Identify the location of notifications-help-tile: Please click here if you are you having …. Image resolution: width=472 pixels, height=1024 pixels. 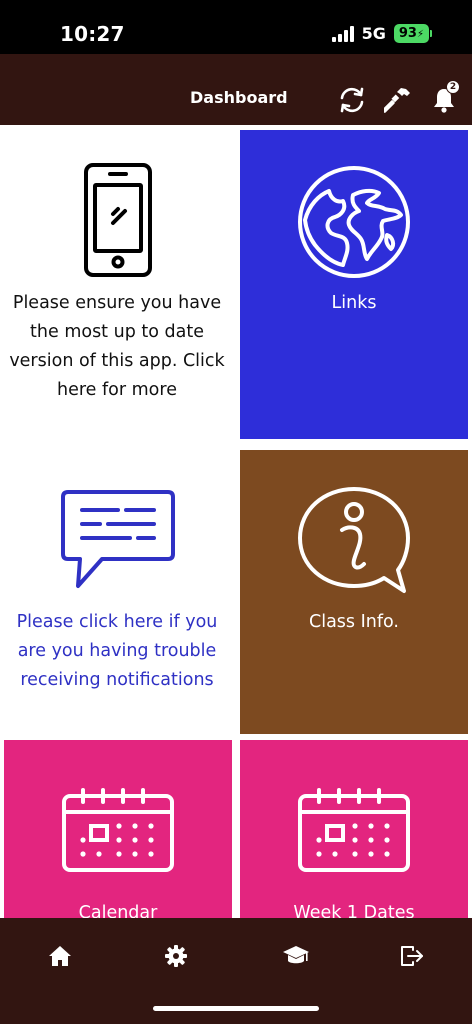
(117, 589).